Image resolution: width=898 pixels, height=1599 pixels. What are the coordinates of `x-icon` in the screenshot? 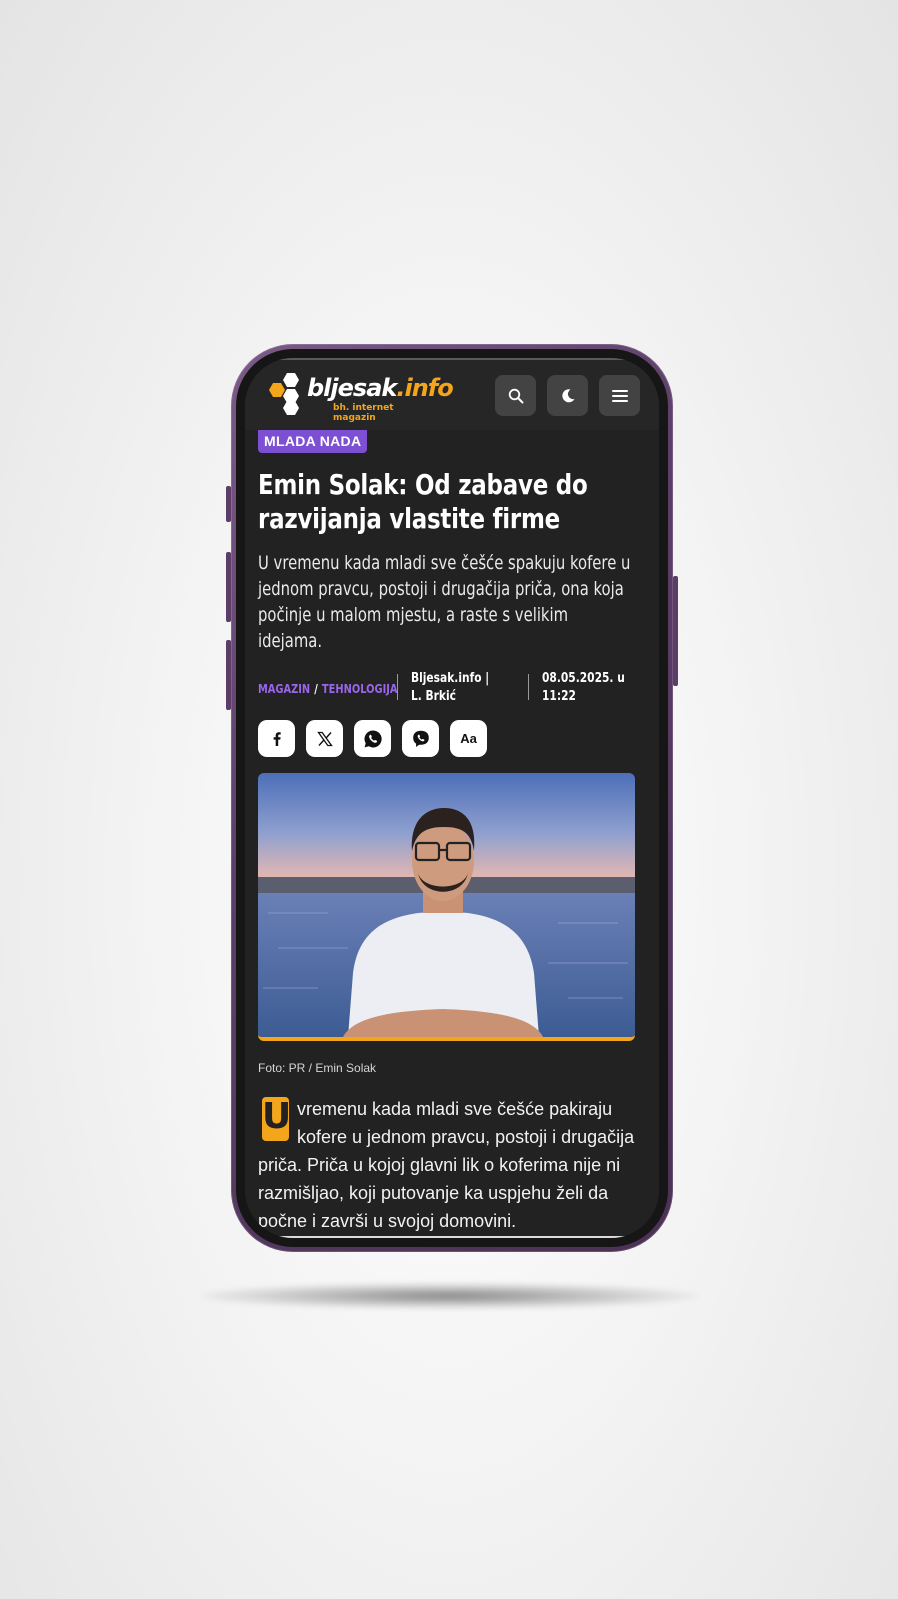 It's located at (324, 738).